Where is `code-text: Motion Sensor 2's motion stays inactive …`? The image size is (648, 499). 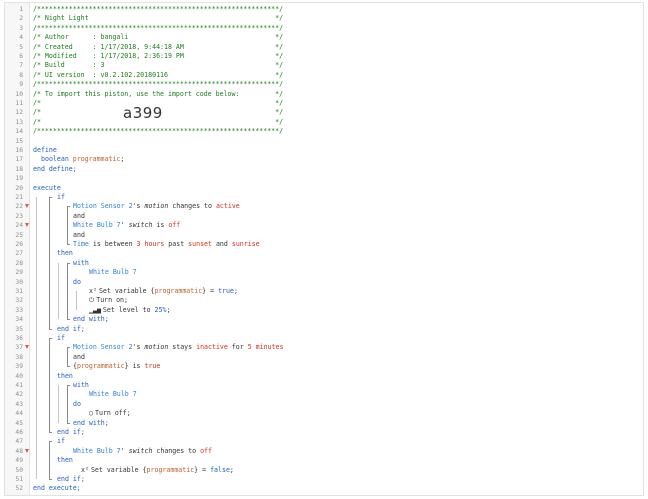 code-text: Motion Sensor 2's motion stays inactive … is located at coordinates (178, 347).